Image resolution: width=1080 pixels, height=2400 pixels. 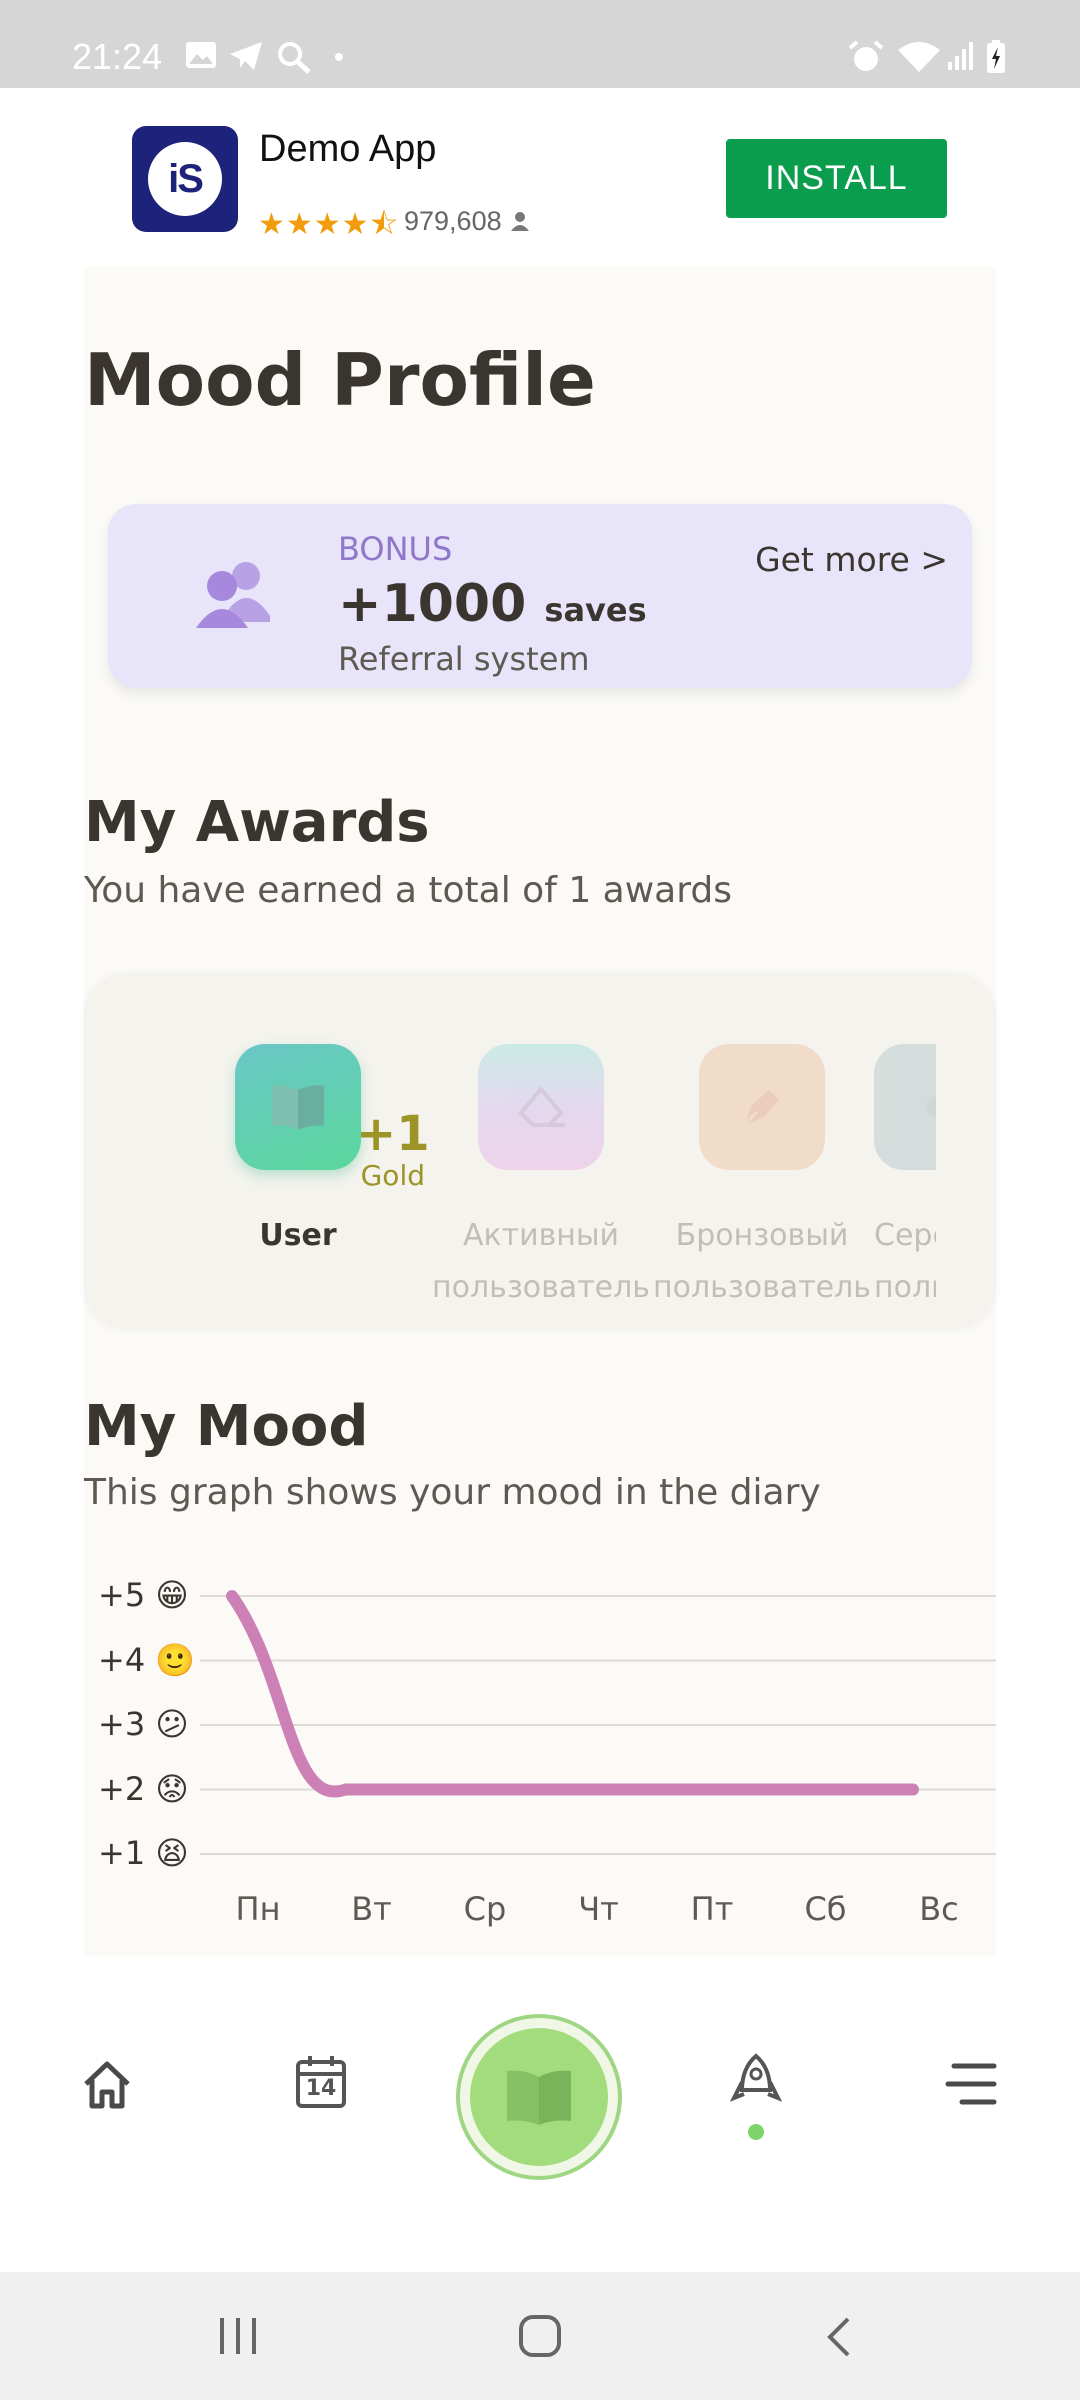 I want to click on home-icon, so click(x=107, y=2085).